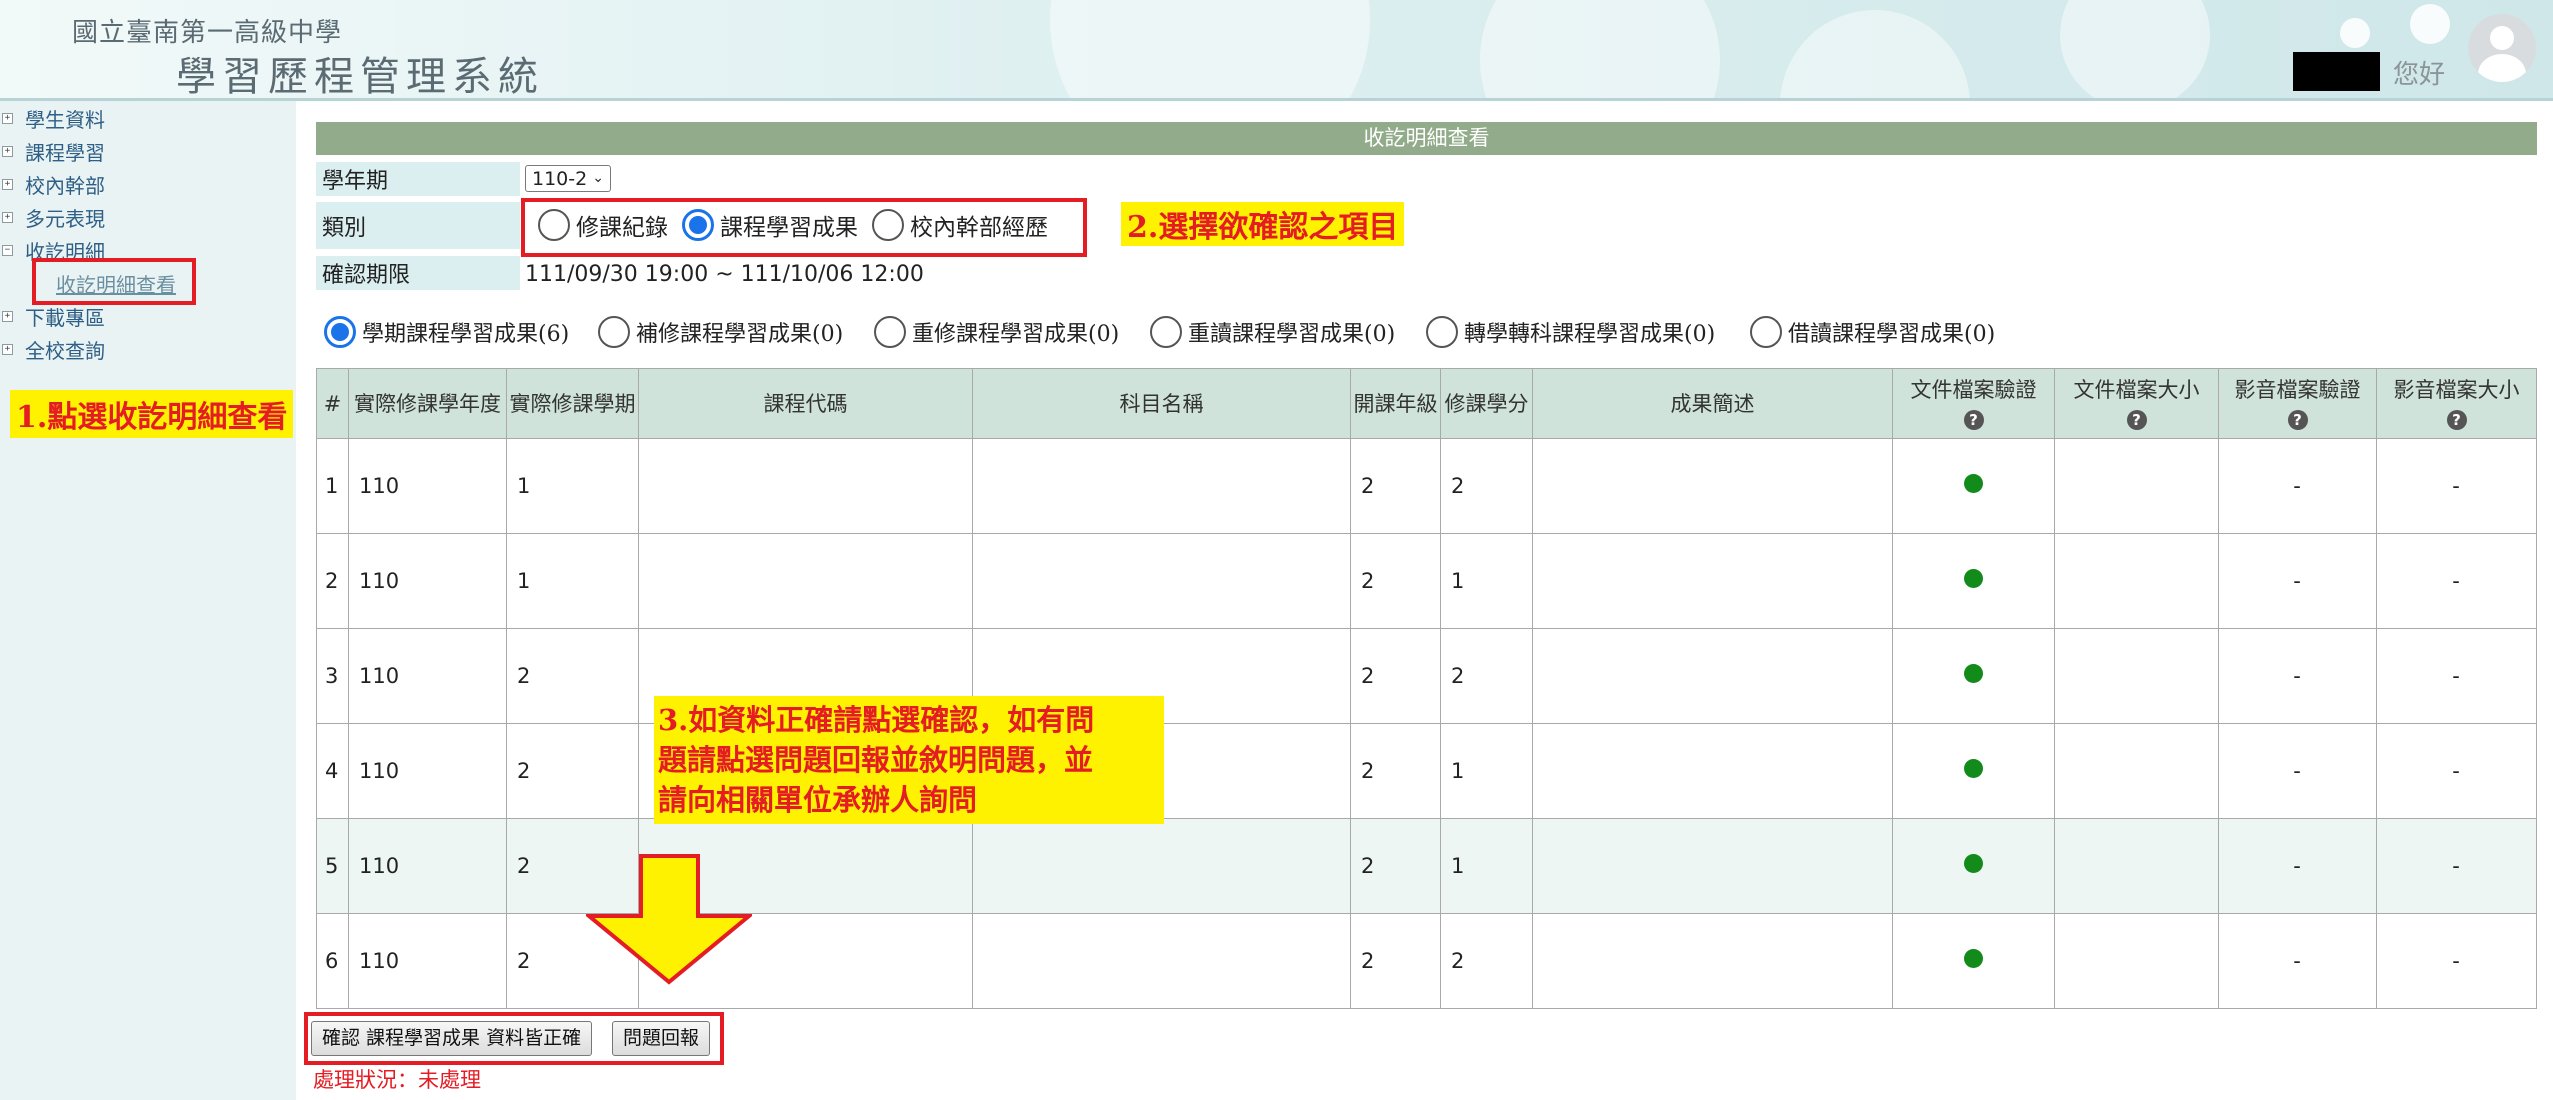  I want to click on sidebar-item-course-learning: + 課程學習, so click(52, 151).